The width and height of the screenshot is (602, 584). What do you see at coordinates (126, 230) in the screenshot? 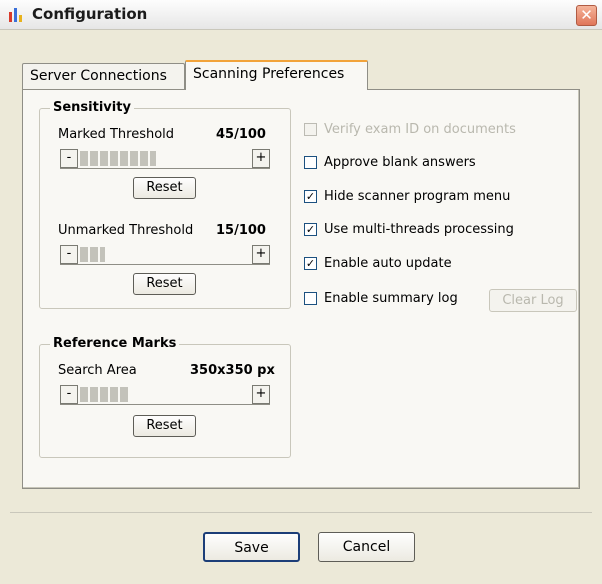
I see `unmarked-threshold-label: Unmarked Threshold` at bounding box center [126, 230].